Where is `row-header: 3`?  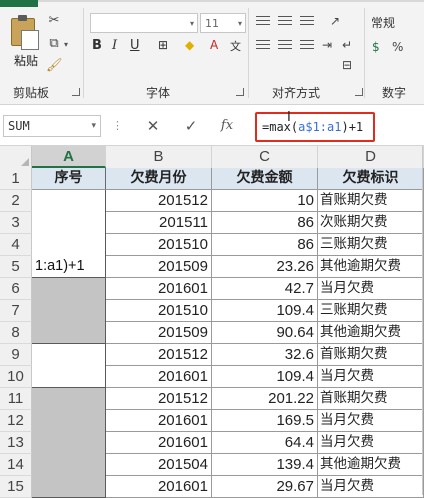
row-header: 3 is located at coordinates (16, 223).